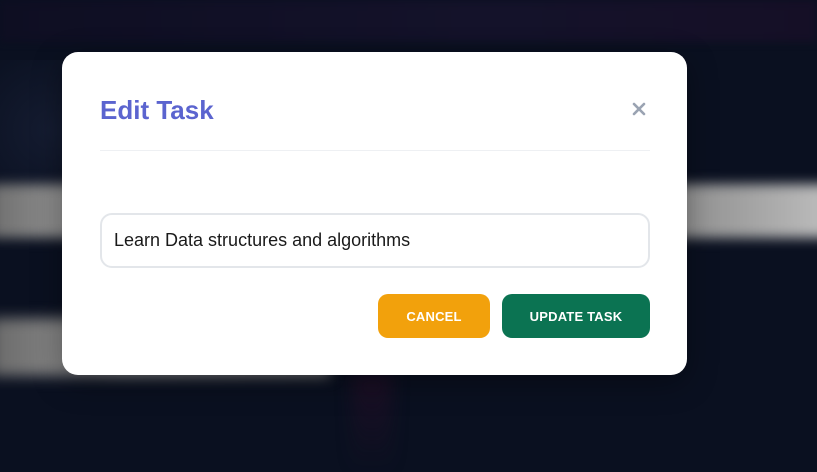  I want to click on close-icon, so click(639, 109).